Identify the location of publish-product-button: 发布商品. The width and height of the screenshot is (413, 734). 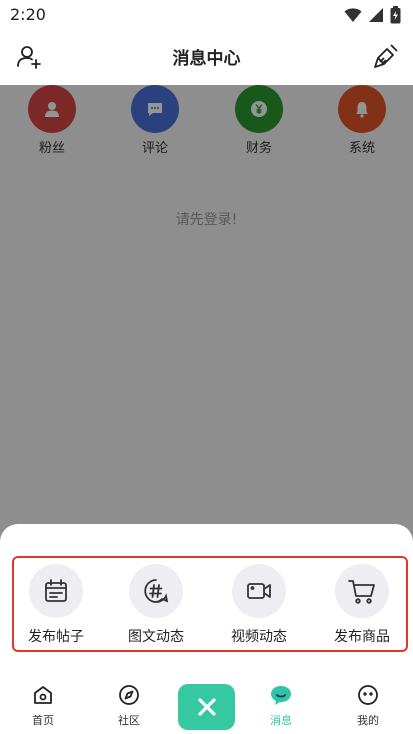
(362, 605).